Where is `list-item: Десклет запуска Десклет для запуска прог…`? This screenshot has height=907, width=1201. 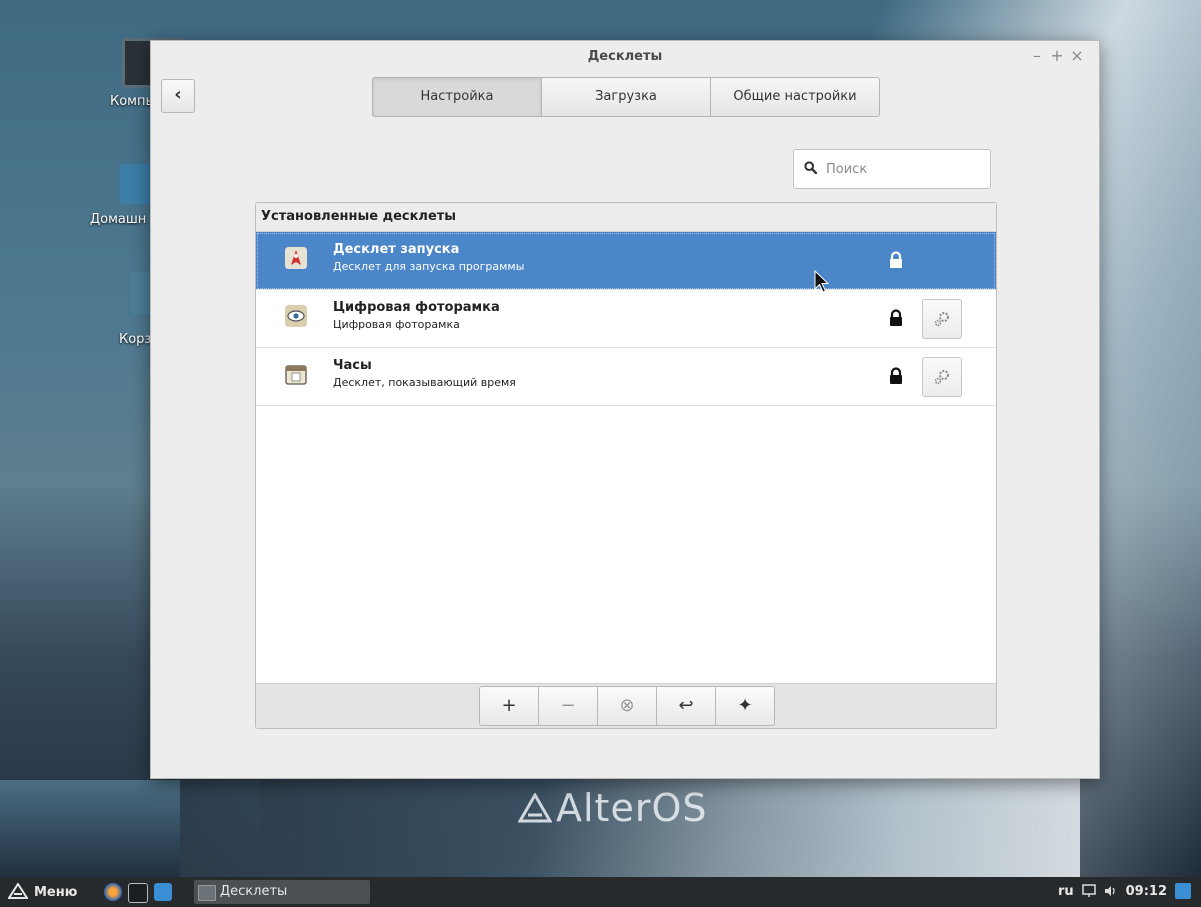
list-item: Десклет запуска Десклет для запуска прог… is located at coordinates (626, 261).